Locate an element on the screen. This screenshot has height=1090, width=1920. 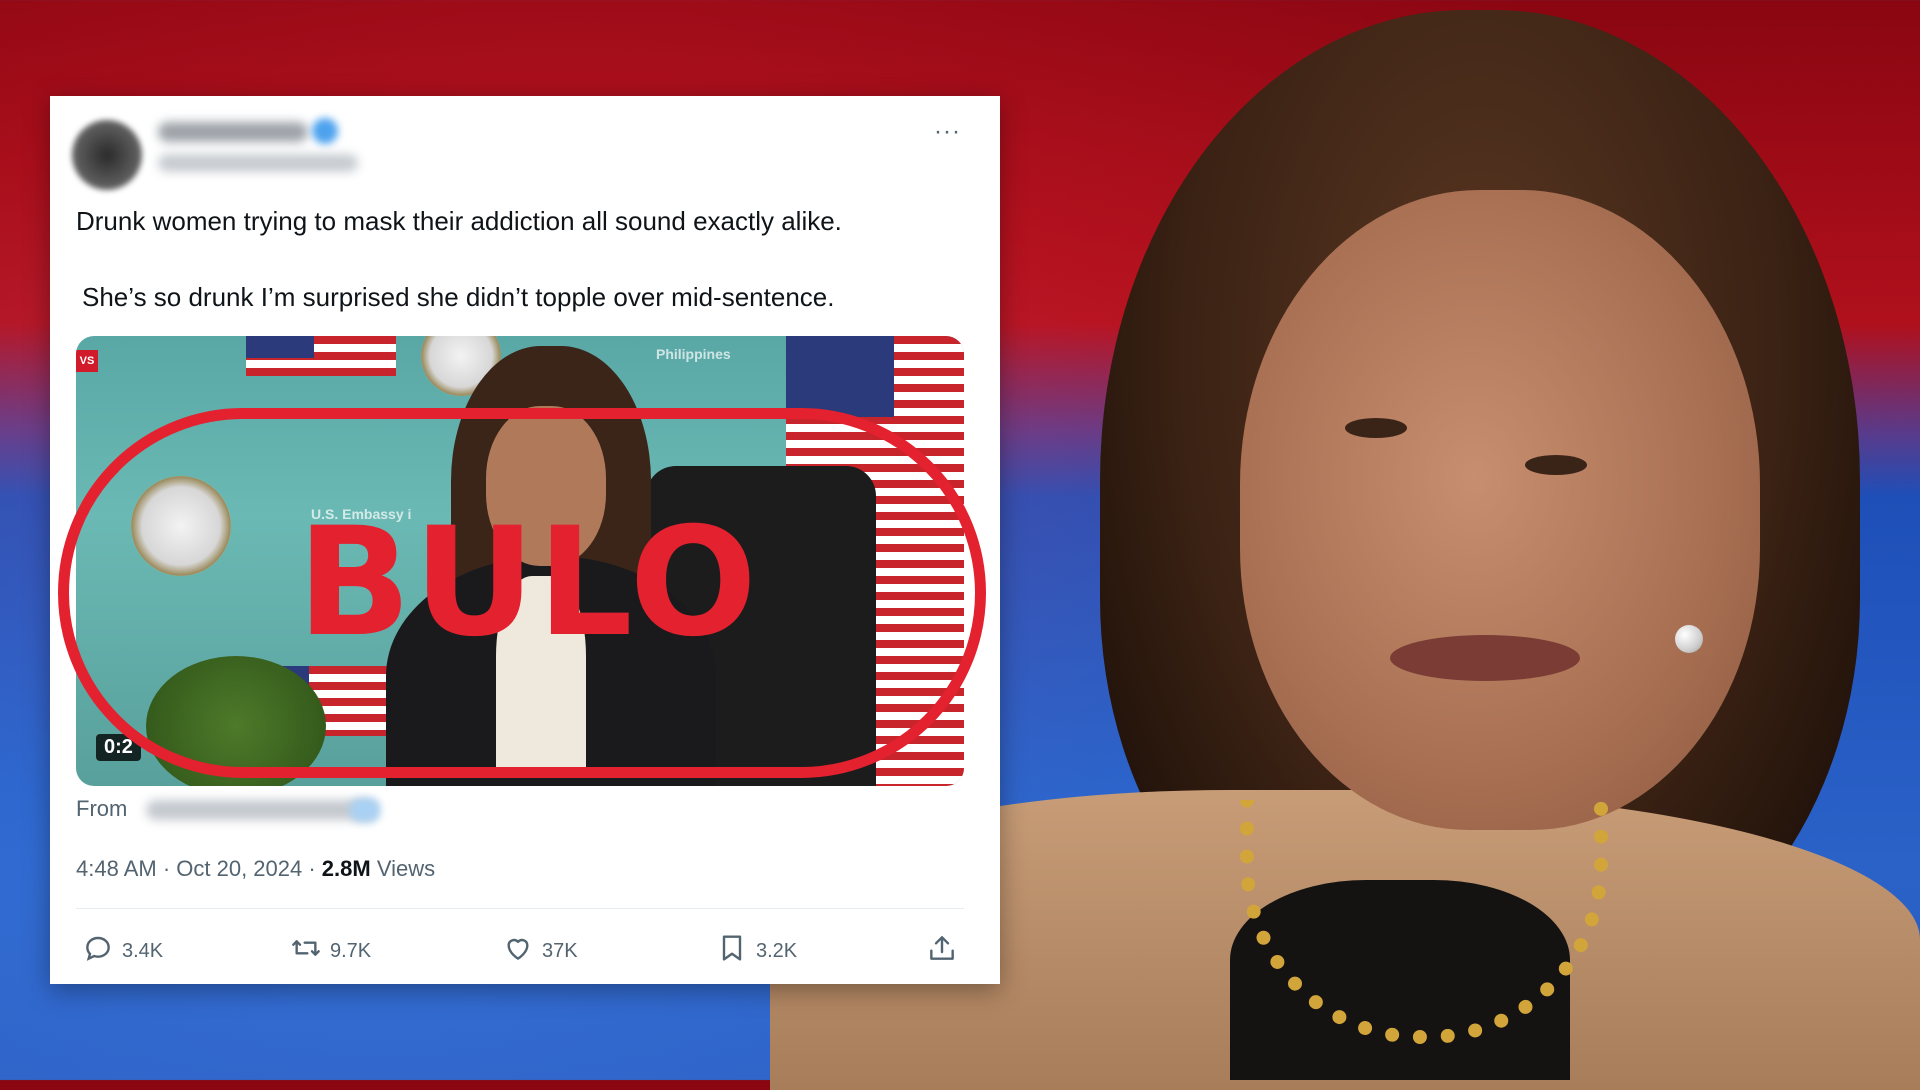
retweet-count: 9.7K is located at coordinates (351, 950).